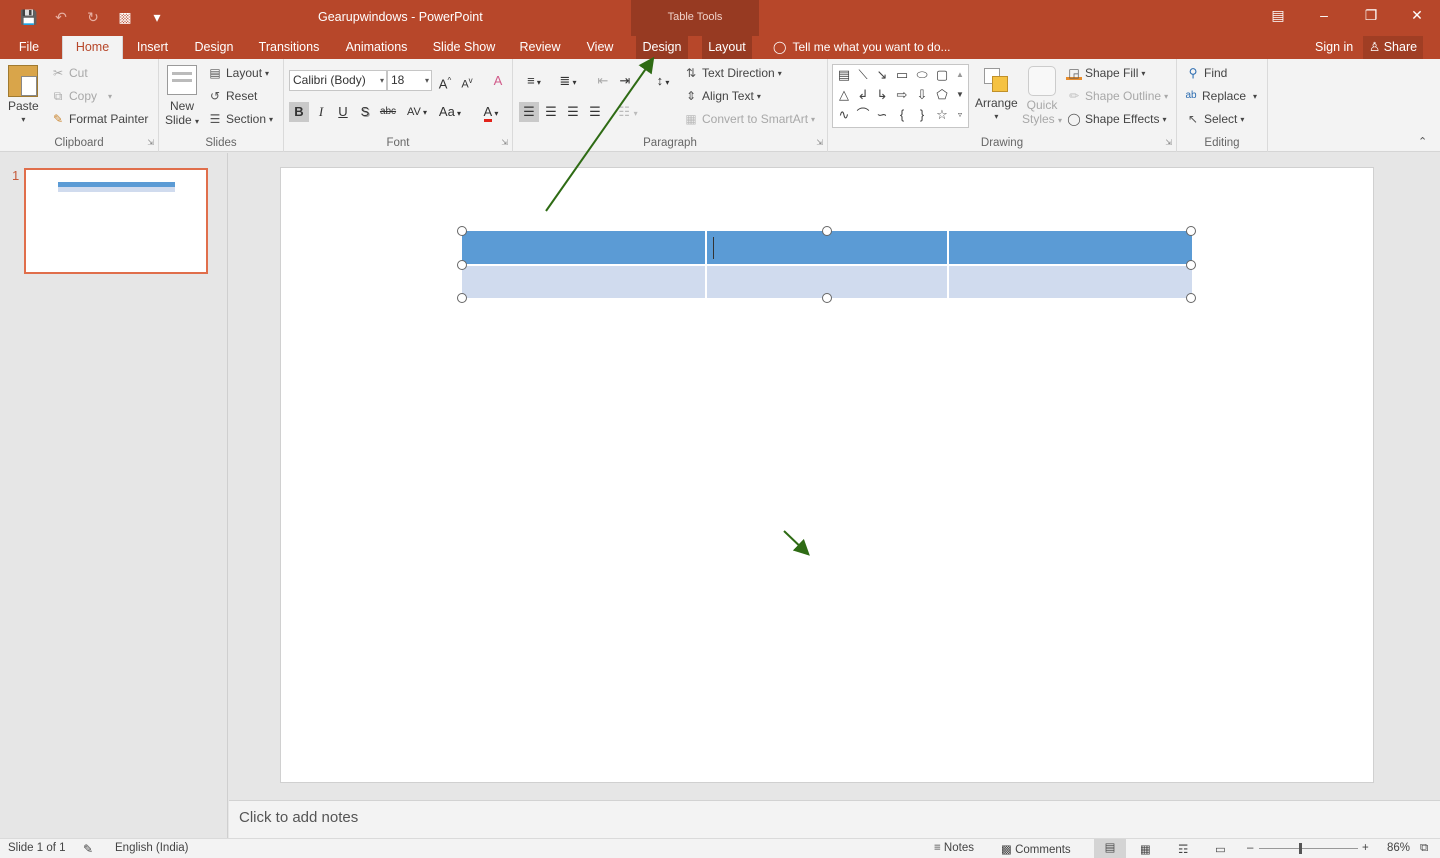 The image size is (1440, 858). Describe the element at coordinates (299, 112) in the screenshot. I see `bold-button: B` at that location.